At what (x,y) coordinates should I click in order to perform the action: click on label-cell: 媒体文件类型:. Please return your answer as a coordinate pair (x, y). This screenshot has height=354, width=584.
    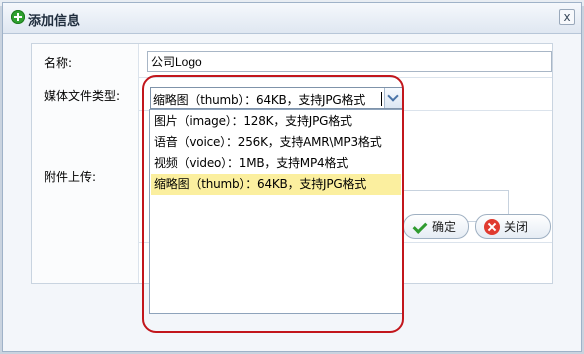
    Looking at the image, I should click on (85, 93).